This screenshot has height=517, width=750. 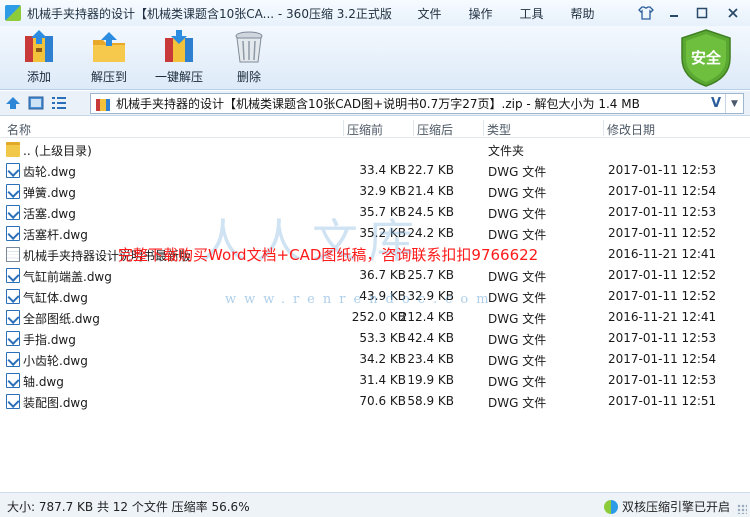 I want to click on file-name: 全部图纸.dwg, so click(x=61, y=319).